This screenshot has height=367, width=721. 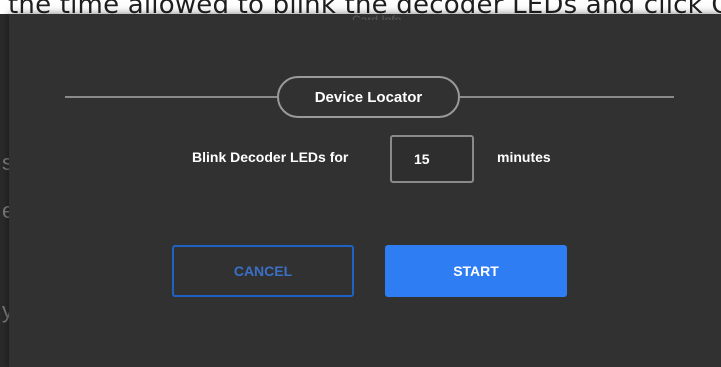 I want to click on start-button: START, so click(x=476, y=271).